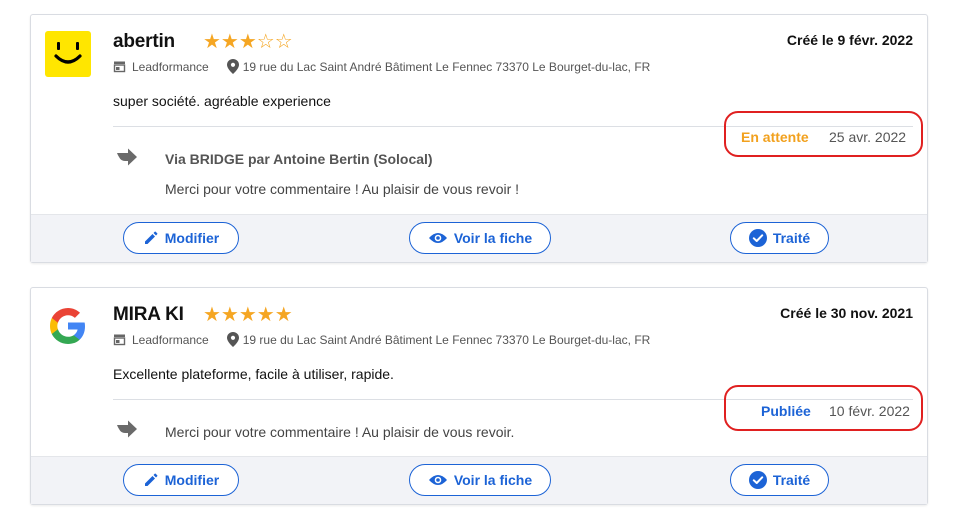 This screenshot has height=526, width=964. I want to click on reply-date: 10 févr. 2022, so click(869, 411).